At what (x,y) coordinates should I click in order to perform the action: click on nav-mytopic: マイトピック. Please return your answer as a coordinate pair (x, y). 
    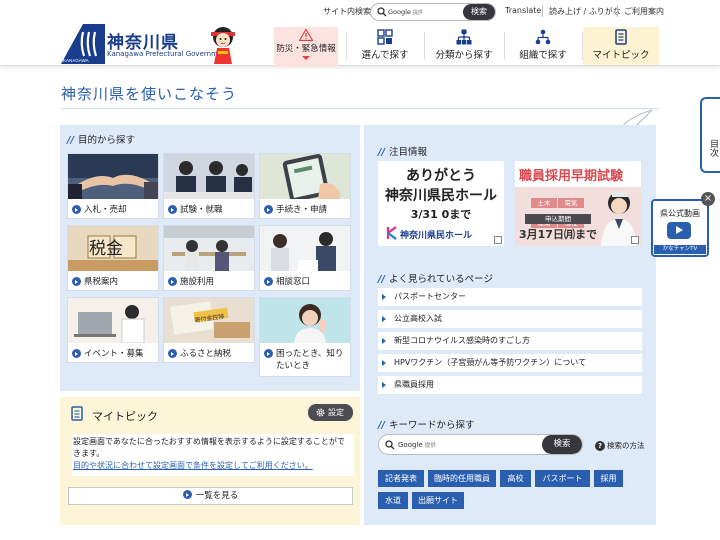
    Looking at the image, I should click on (621, 46).